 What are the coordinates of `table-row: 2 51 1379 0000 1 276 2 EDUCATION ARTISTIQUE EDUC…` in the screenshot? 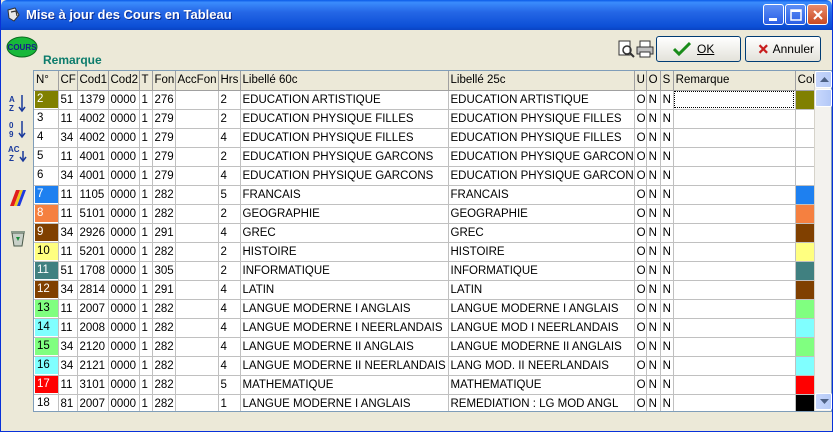 It's located at (428, 100).